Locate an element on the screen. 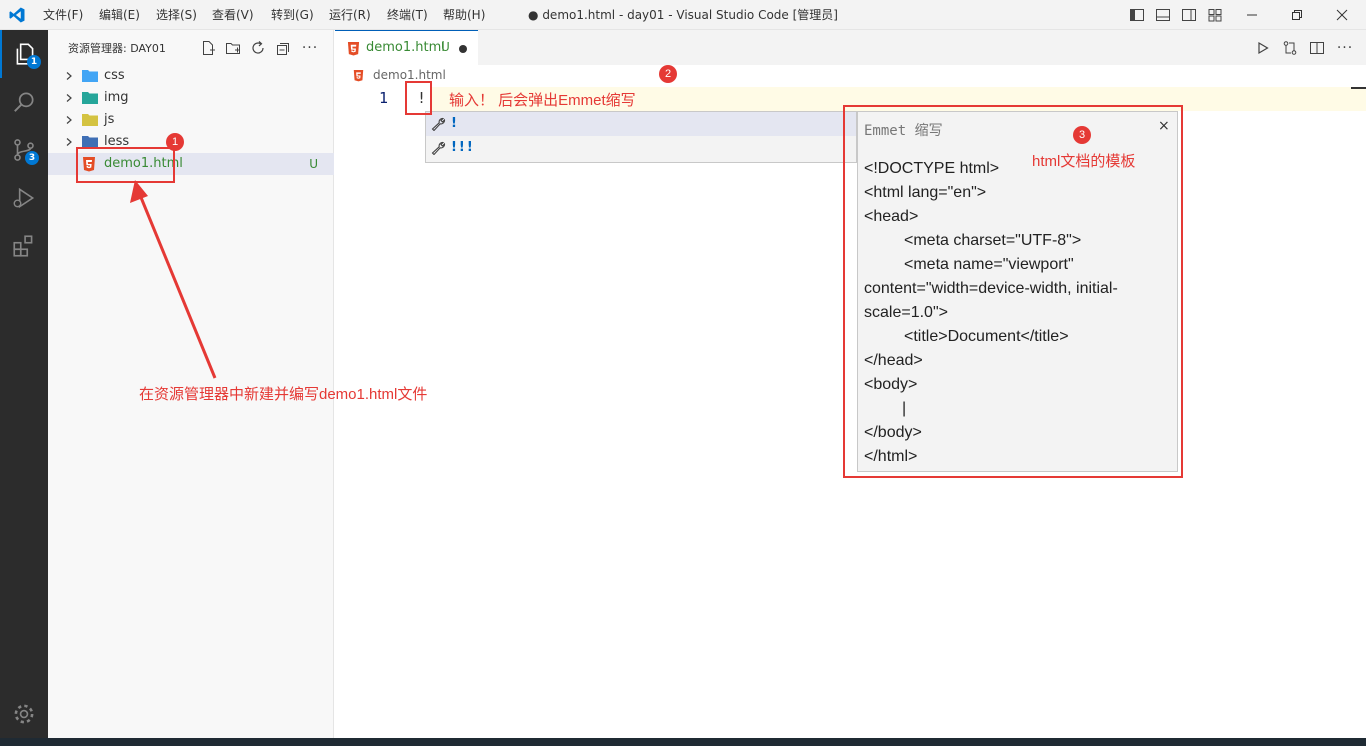  annotation-arrow is located at coordinates (173, 279).